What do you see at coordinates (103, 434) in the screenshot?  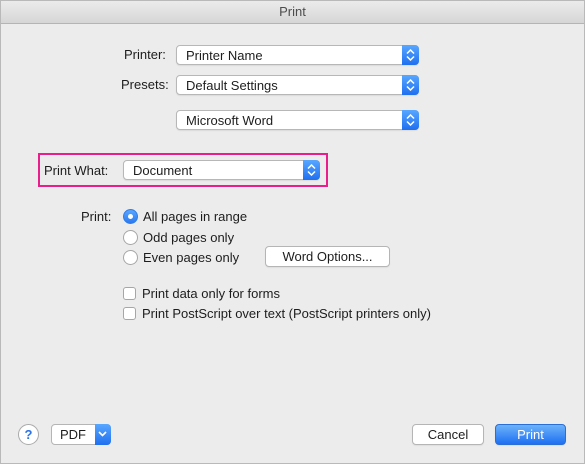 I see `chevron-down-icon` at bounding box center [103, 434].